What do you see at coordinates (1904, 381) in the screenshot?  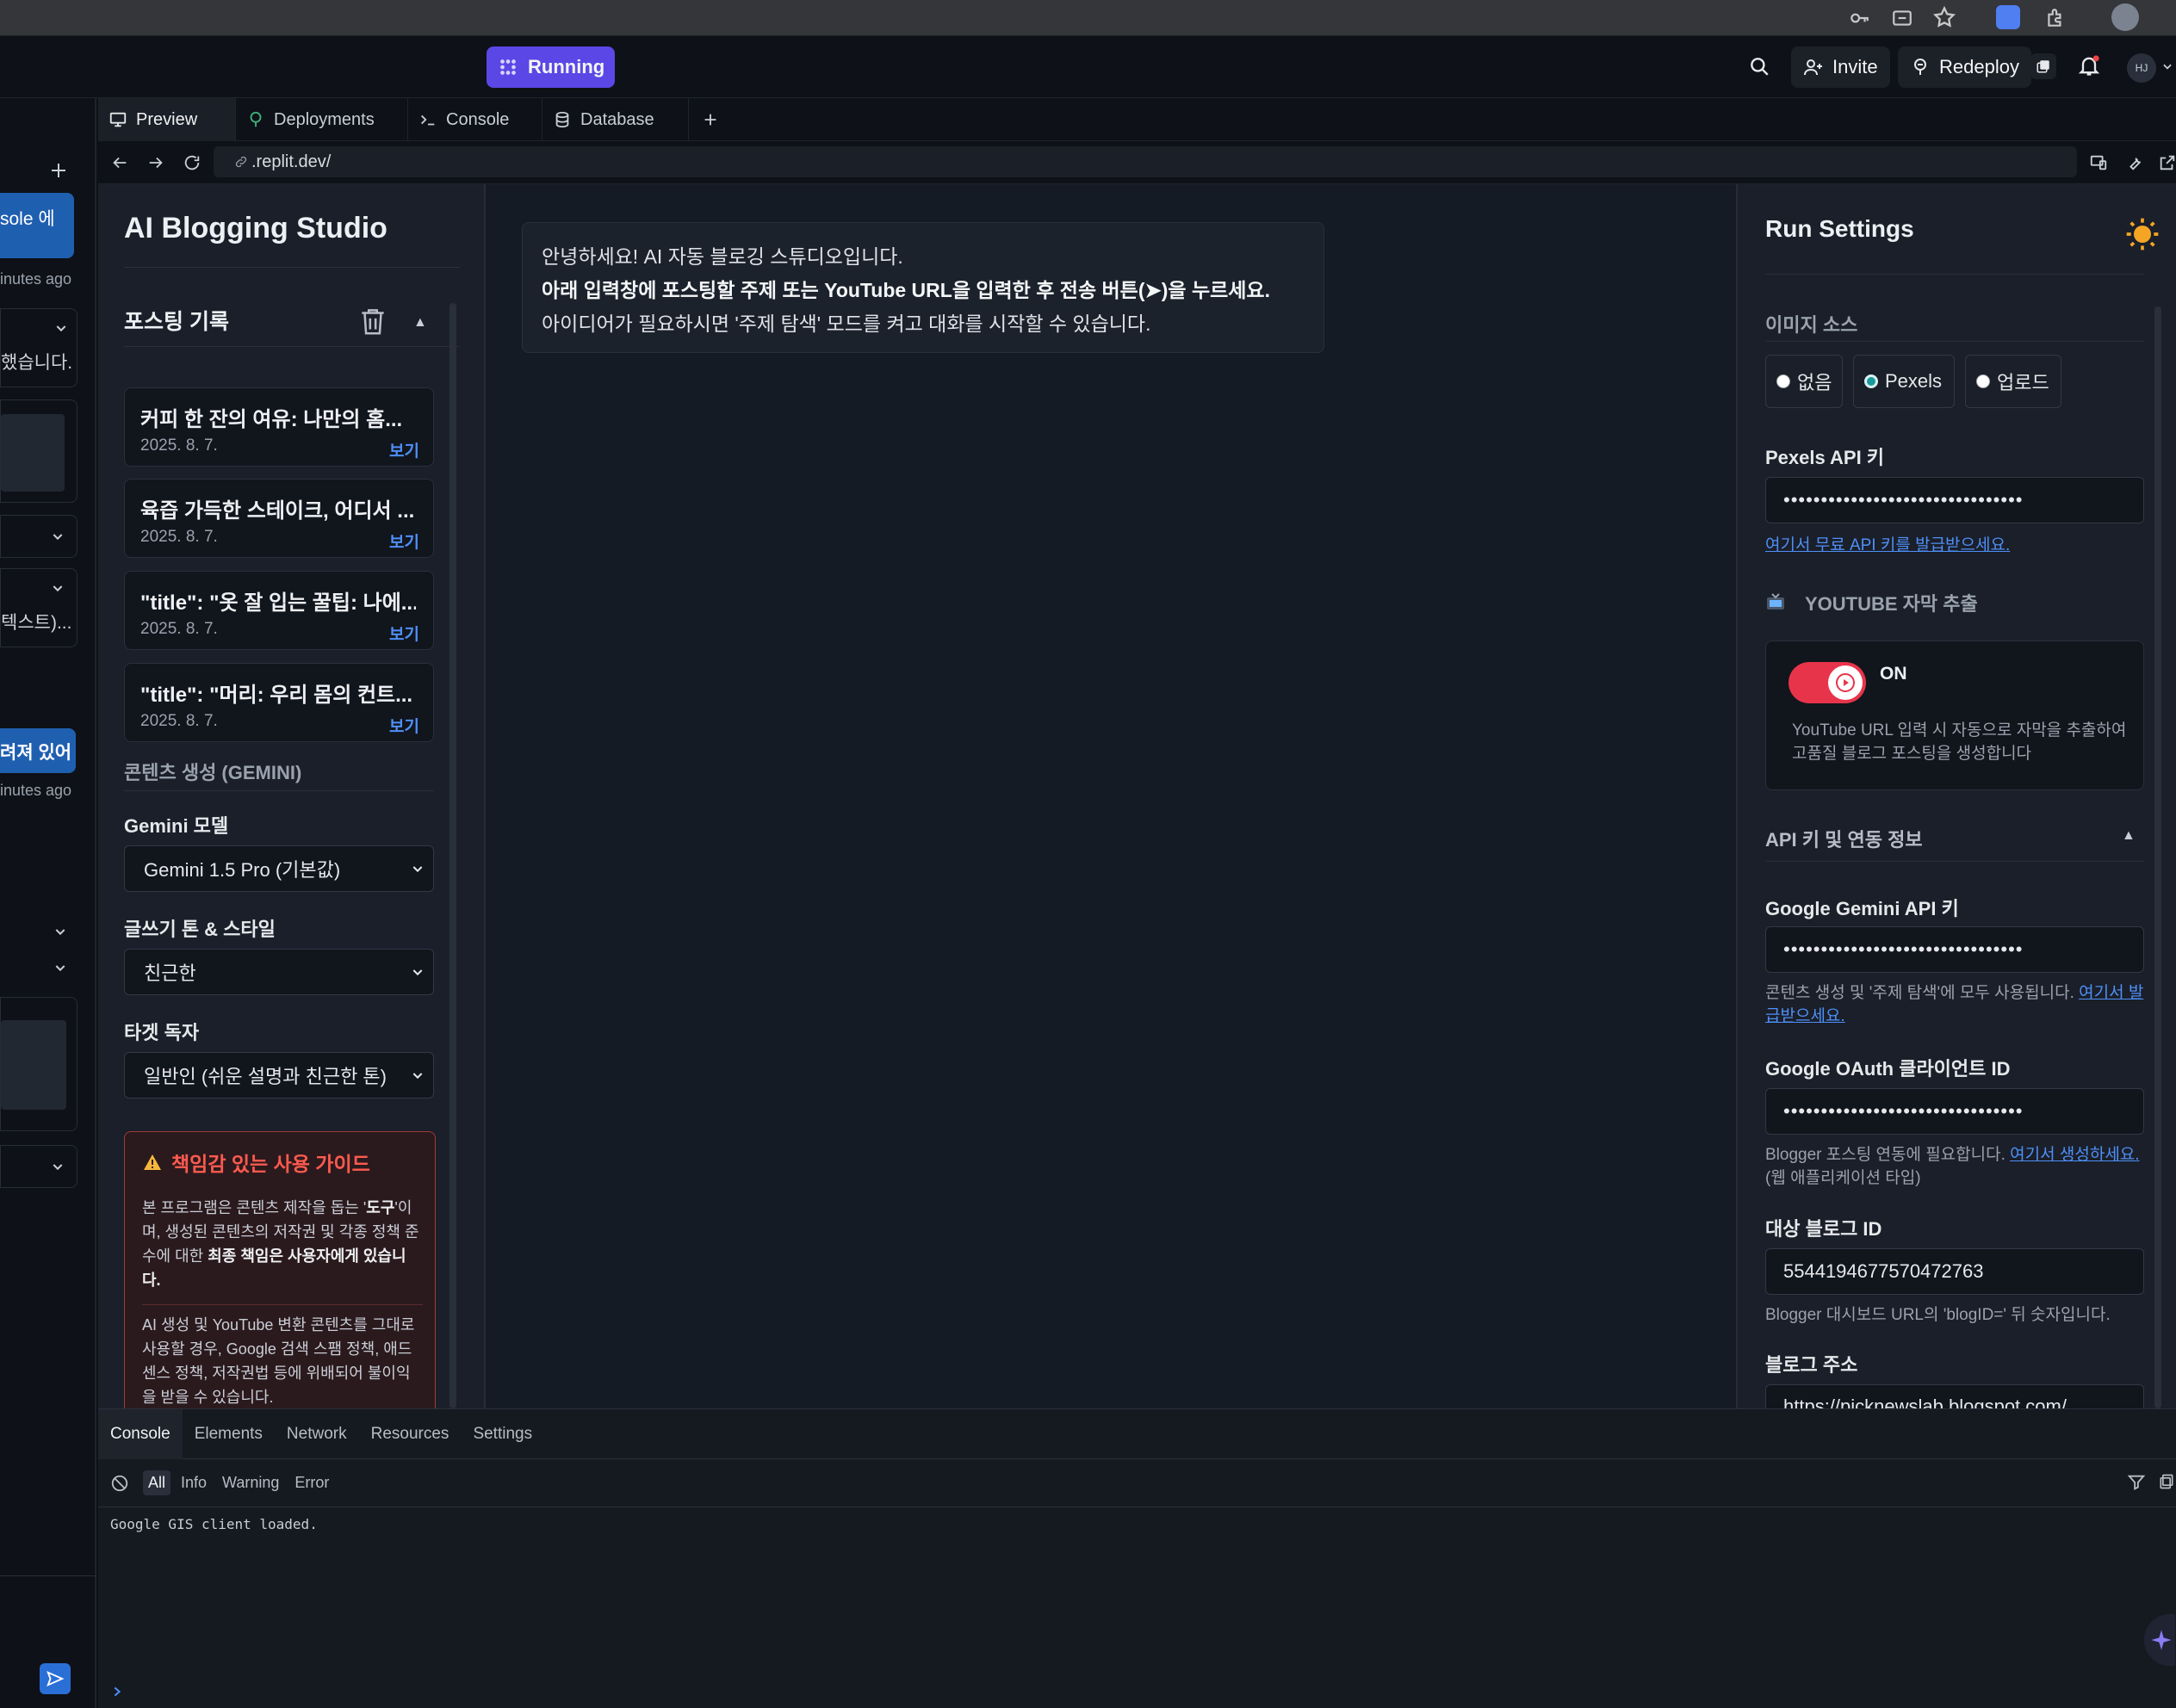 I see `radio-pexels: Pexels` at bounding box center [1904, 381].